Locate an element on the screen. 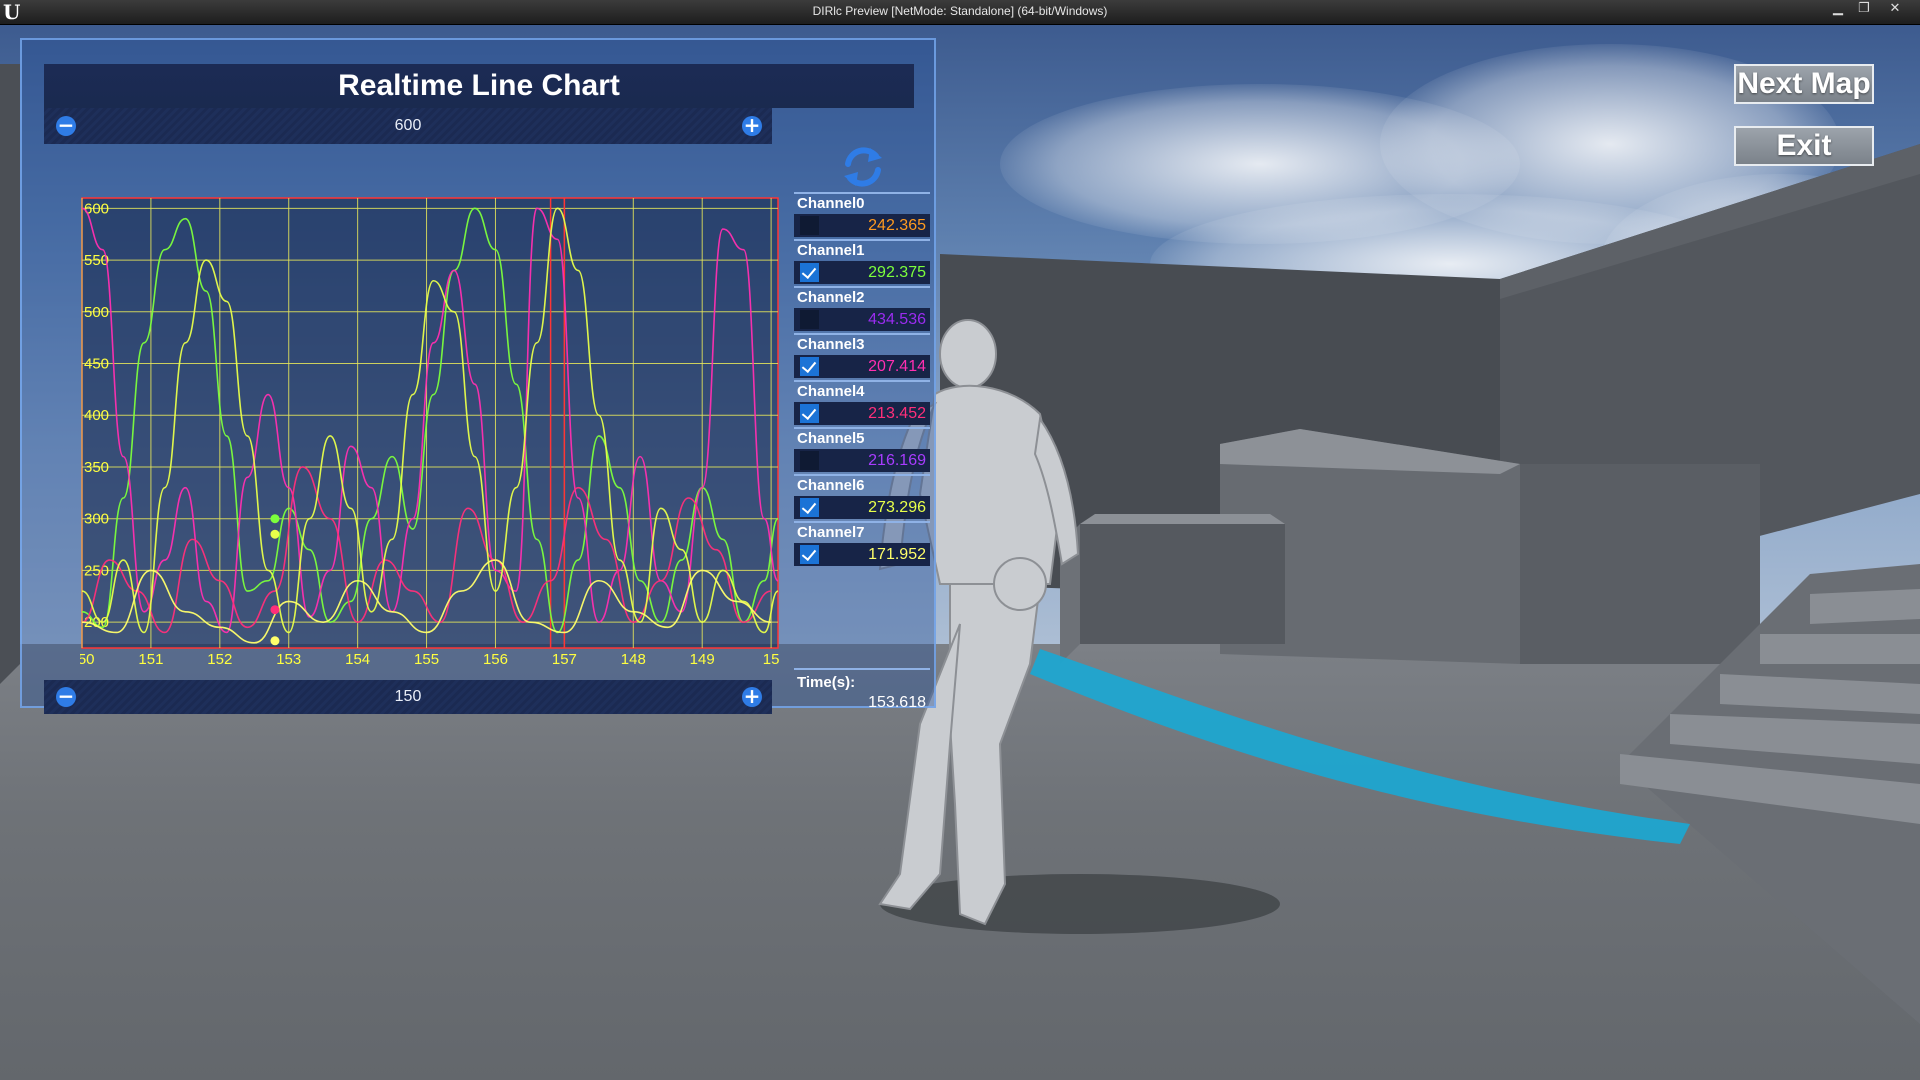 The width and height of the screenshot is (1920, 1080). channel-row: Channel4 213.452 is located at coordinates (862, 403).